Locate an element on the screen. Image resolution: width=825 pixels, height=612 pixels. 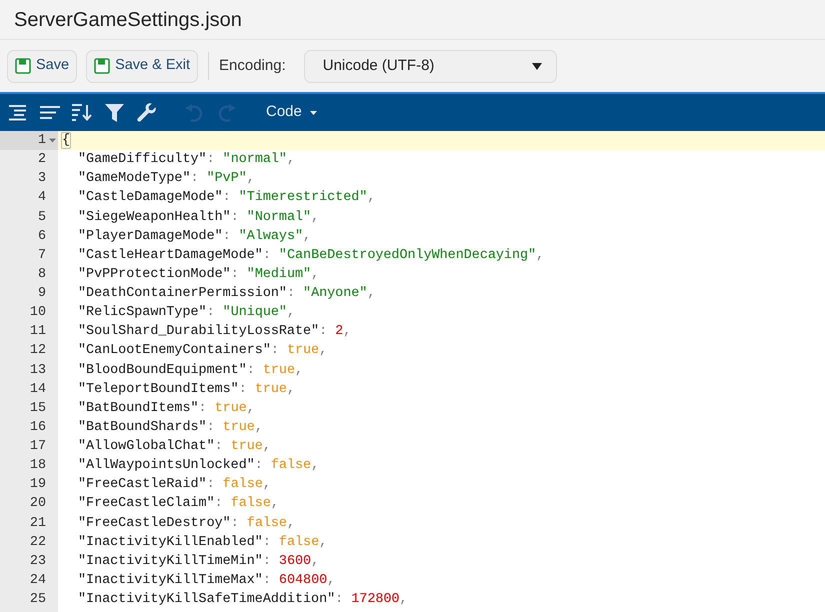
line-number: 20 is located at coordinates (37, 504).